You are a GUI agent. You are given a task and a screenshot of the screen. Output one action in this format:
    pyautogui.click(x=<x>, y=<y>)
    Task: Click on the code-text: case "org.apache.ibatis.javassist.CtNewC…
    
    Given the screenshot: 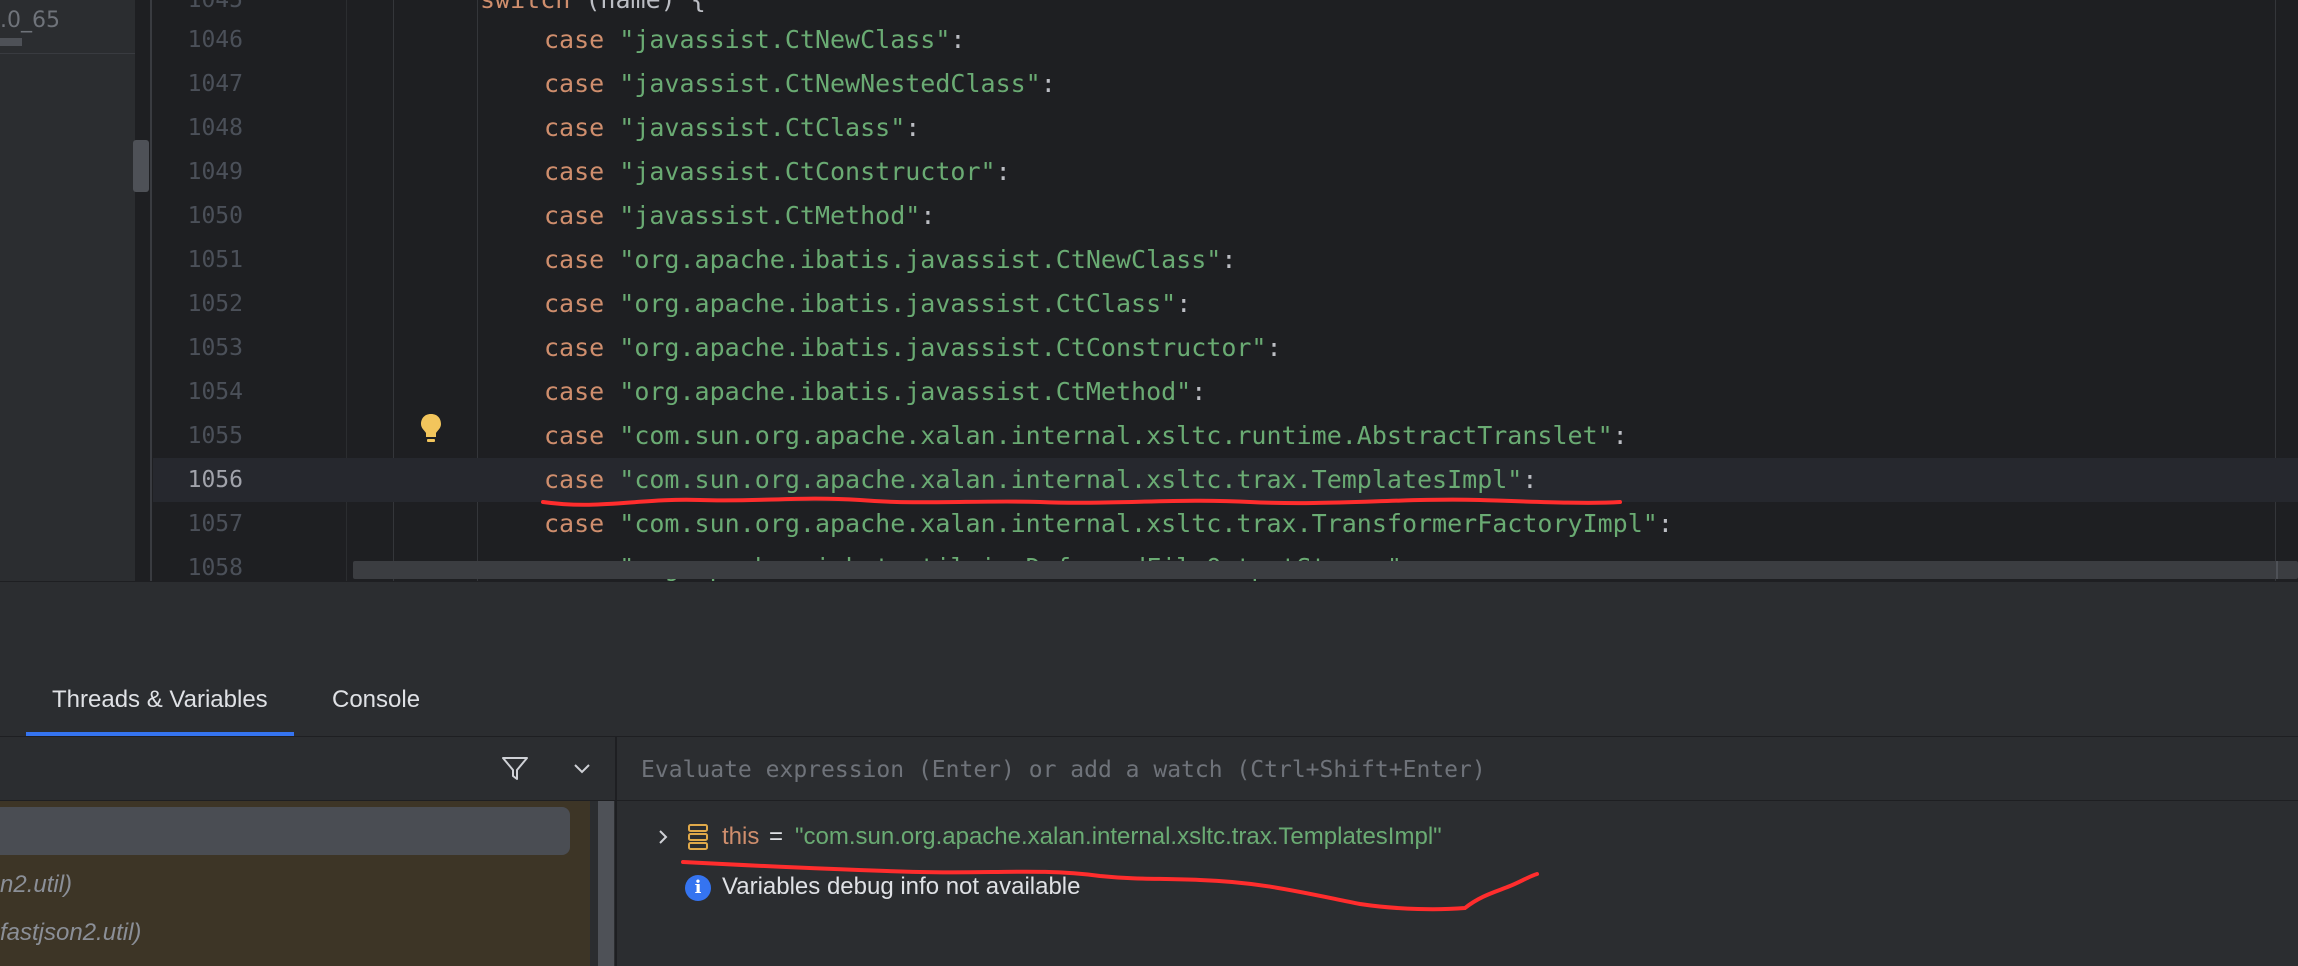 What is the action you would take?
    pyautogui.click(x=890, y=260)
    